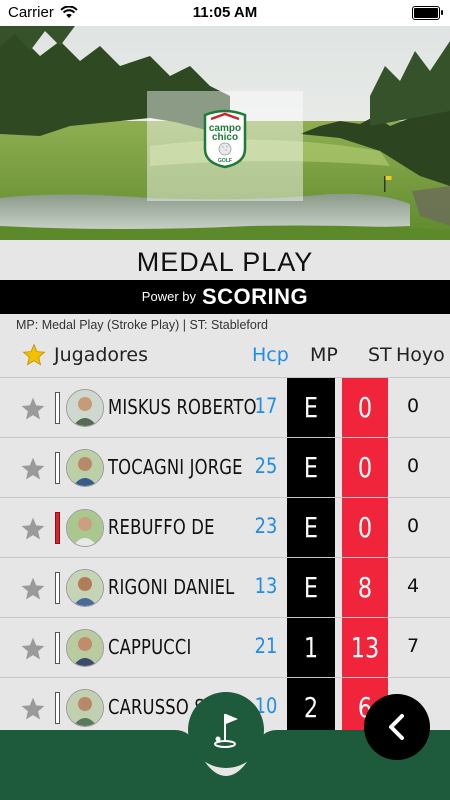  What do you see at coordinates (380, 355) in the screenshot?
I see `header-st: ST` at bounding box center [380, 355].